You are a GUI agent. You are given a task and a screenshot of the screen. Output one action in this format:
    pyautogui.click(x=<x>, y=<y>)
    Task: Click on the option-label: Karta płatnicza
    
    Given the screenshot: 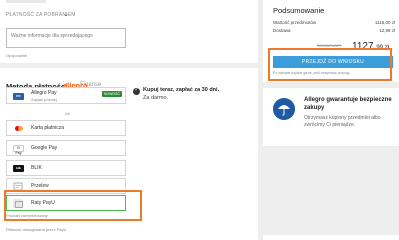 What is the action you would take?
    pyautogui.click(x=48, y=128)
    